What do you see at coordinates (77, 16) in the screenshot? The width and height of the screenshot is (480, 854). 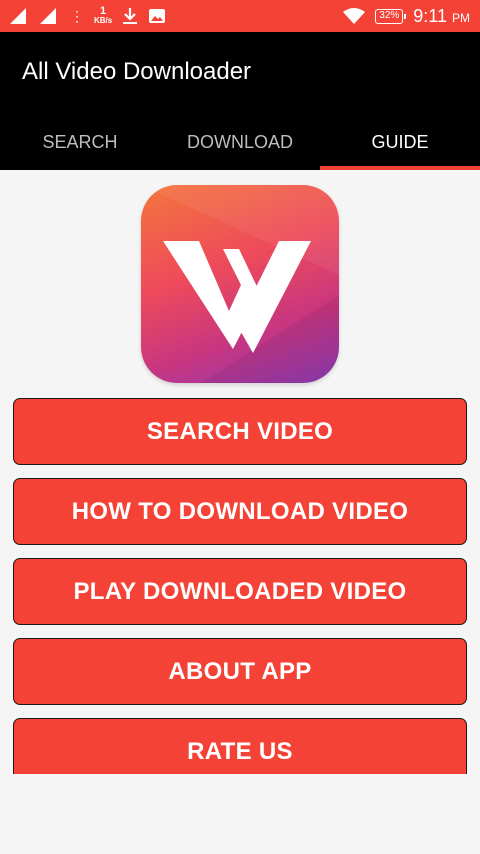 I see `more-dots-icon: ⋮` at bounding box center [77, 16].